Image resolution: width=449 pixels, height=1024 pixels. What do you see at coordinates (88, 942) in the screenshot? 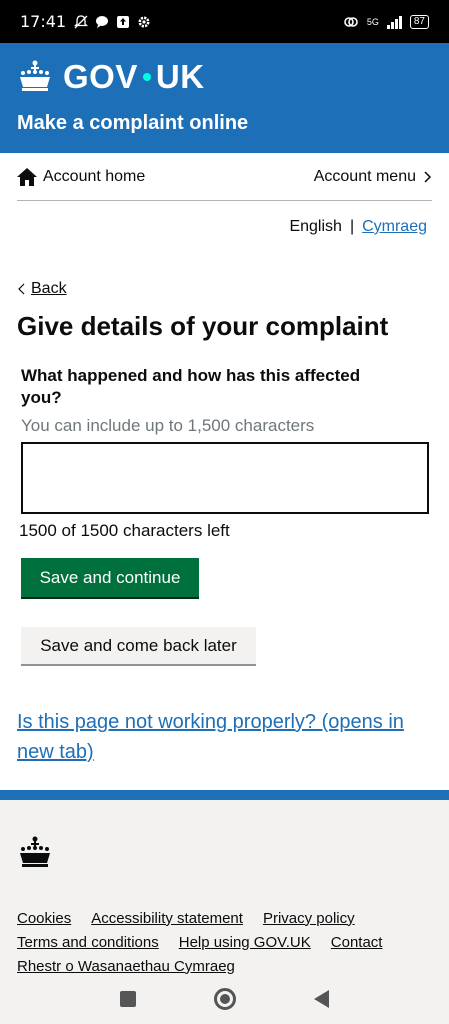
I see `footer-link-terms: Terms and conditions` at bounding box center [88, 942].